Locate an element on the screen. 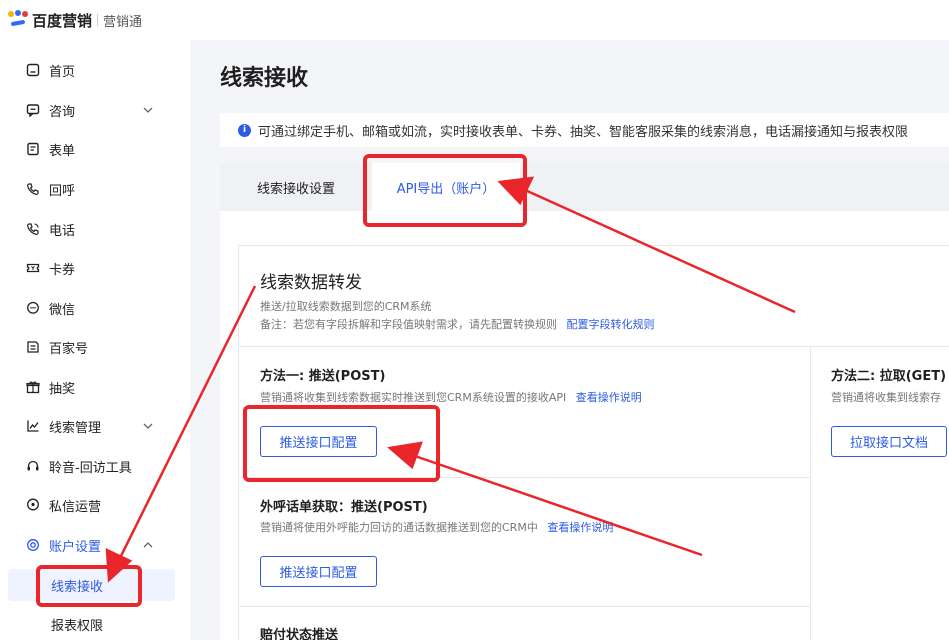 Image resolution: width=949 pixels, height=640 pixels. payment-status-title: 赔付状态推送 is located at coordinates (299, 634).